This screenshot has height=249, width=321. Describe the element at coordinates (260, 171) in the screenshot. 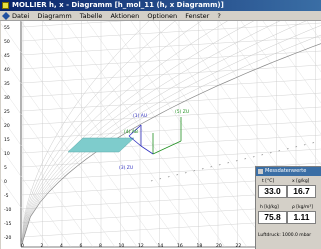

I see `window-icon` at that location.